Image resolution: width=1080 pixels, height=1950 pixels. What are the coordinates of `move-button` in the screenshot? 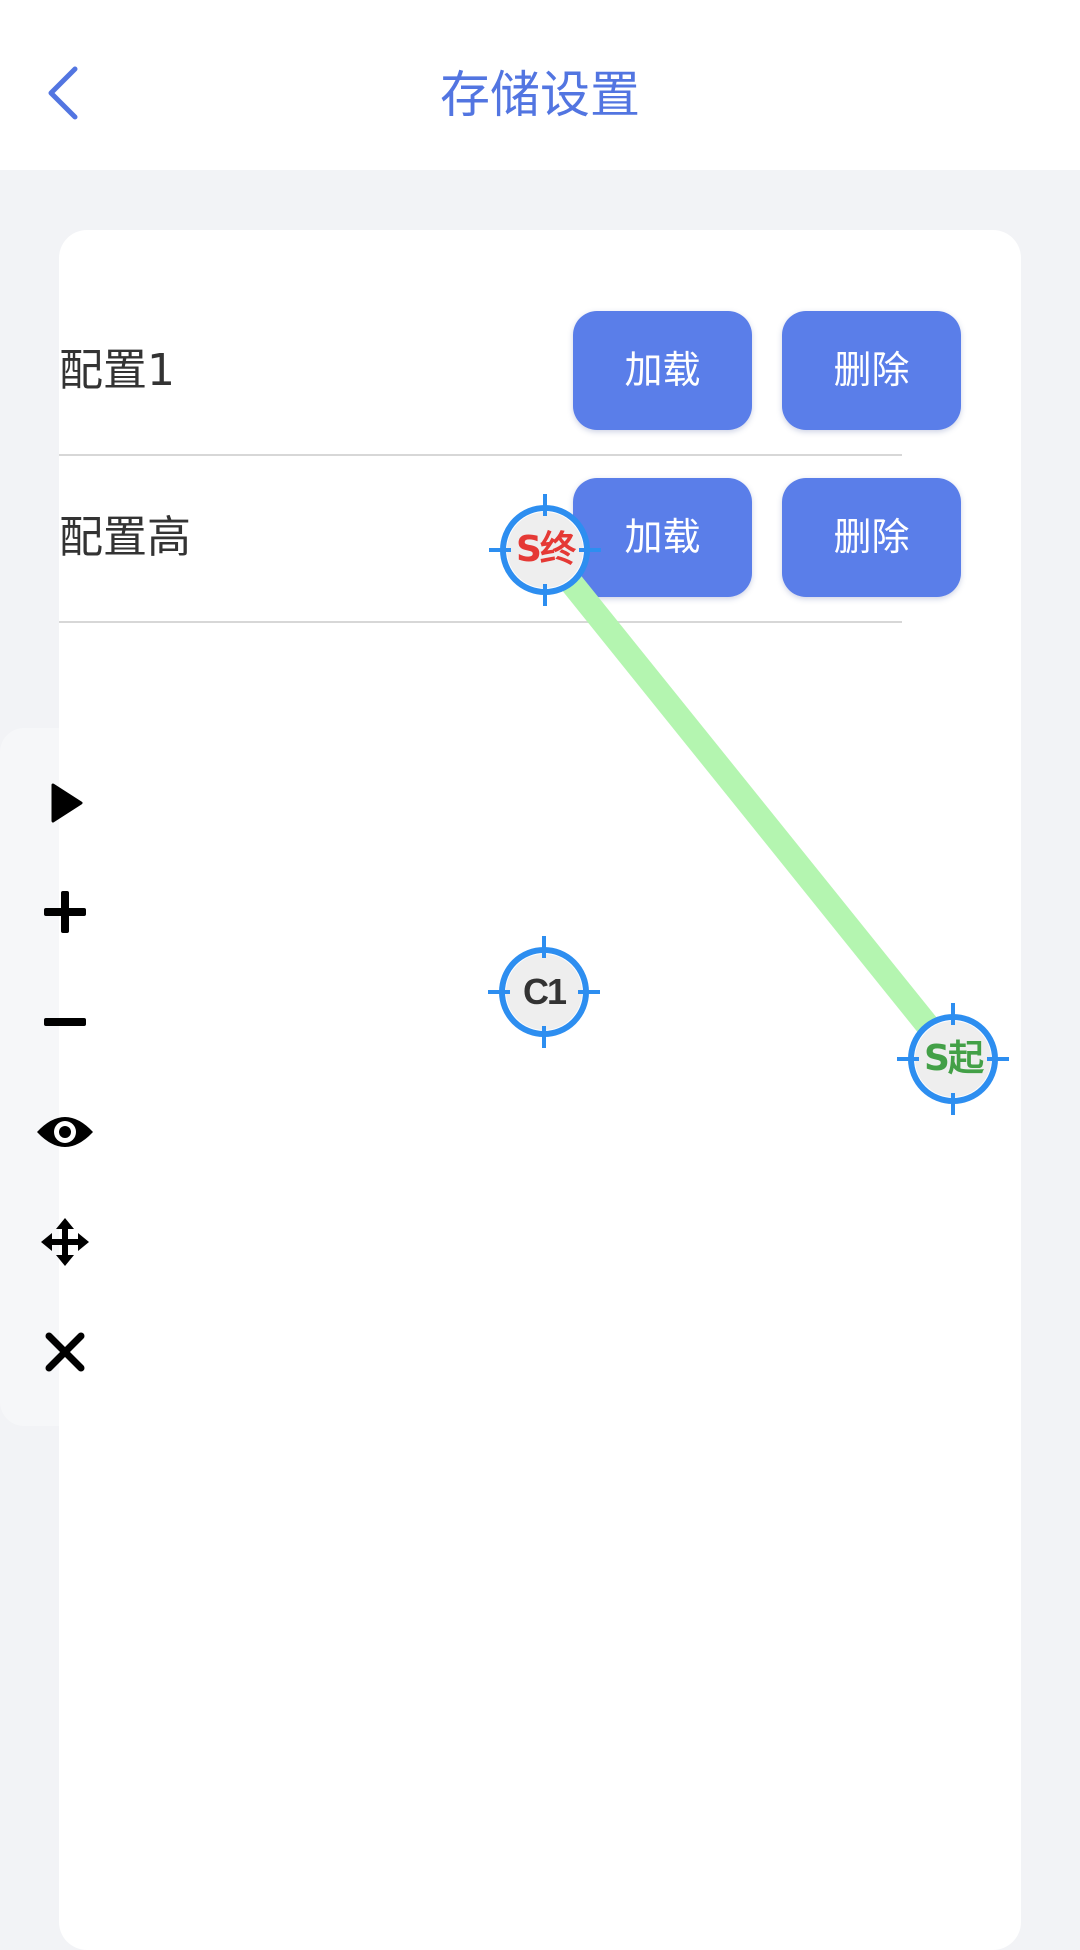 It's located at (65, 1242).